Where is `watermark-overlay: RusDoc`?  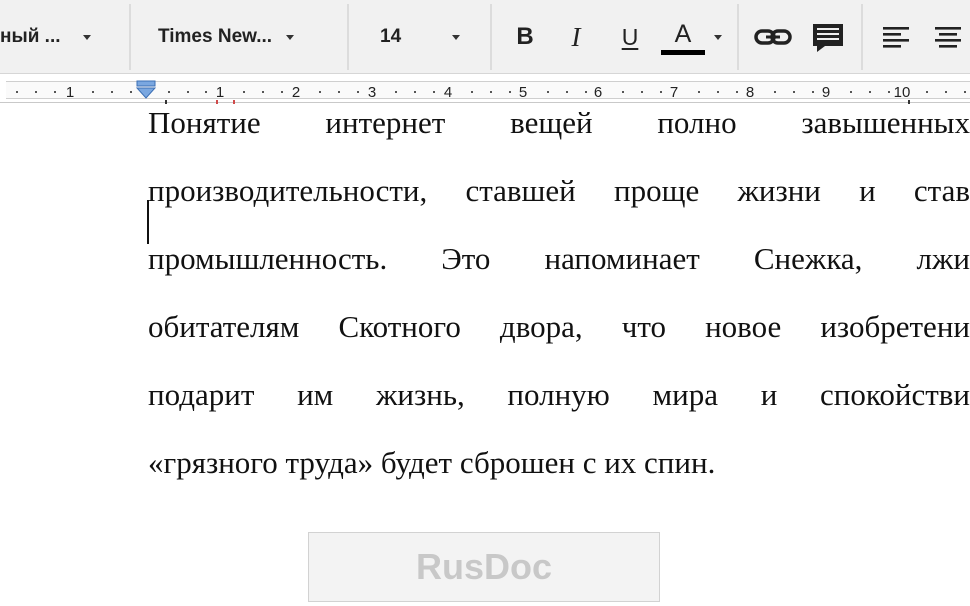
watermark-overlay: RusDoc is located at coordinates (484, 567).